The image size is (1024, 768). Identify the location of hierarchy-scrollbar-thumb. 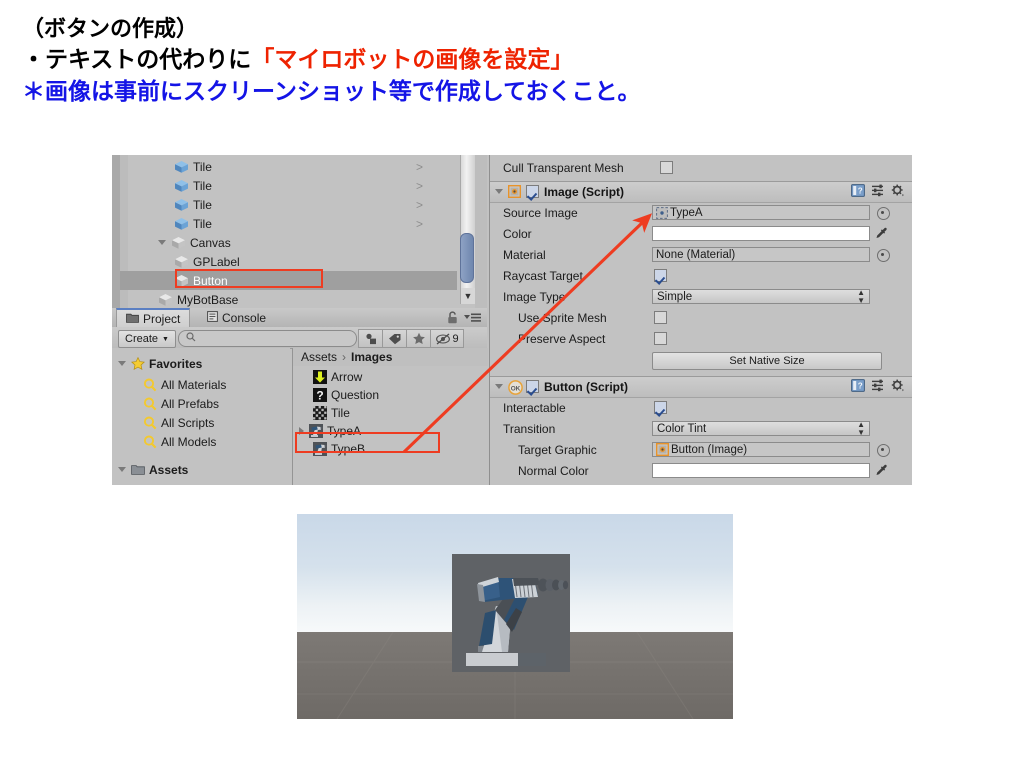
(467, 258).